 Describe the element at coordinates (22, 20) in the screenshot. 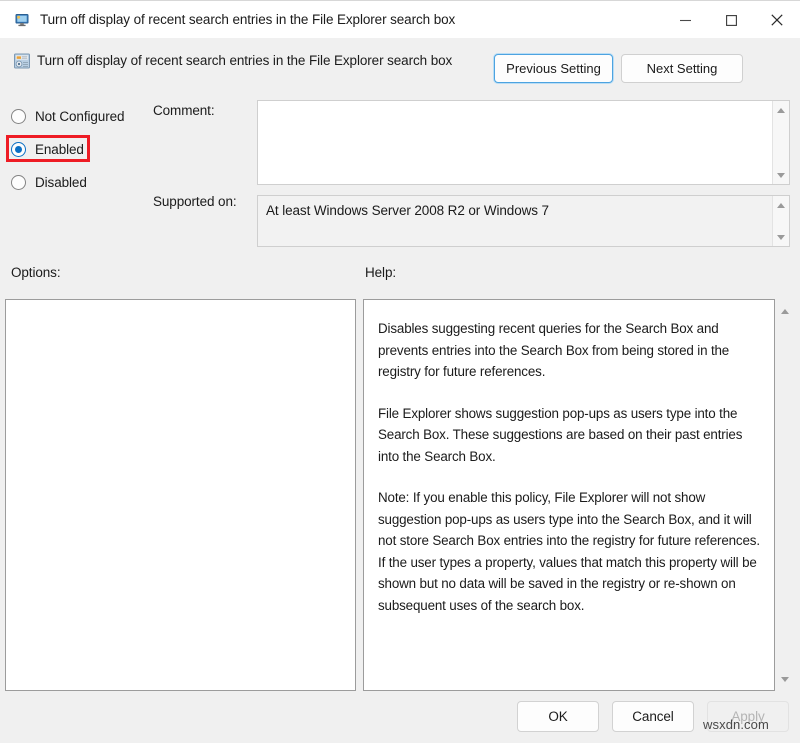

I see `policy-monitor-icon` at that location.